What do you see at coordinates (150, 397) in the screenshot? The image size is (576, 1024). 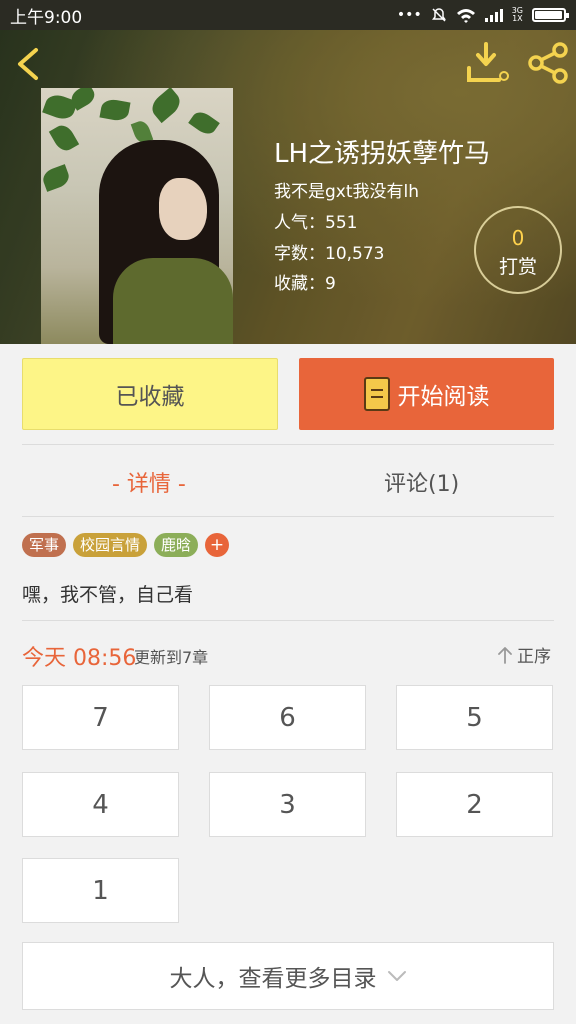 I see `favorite-button-label: 已收藏` at bounding box center [150, 397].